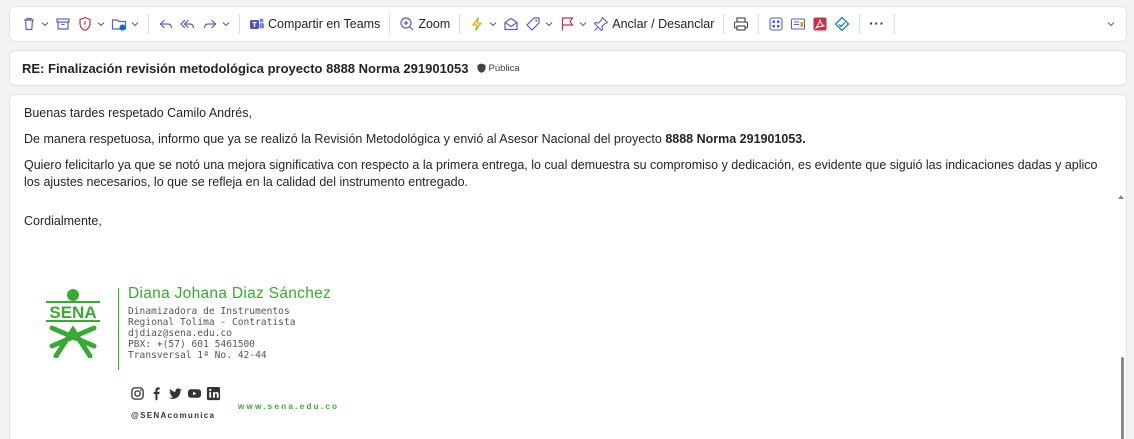 This screenshot has width=1134, height=439. I want to click on reply-icon, so click(166, 24).